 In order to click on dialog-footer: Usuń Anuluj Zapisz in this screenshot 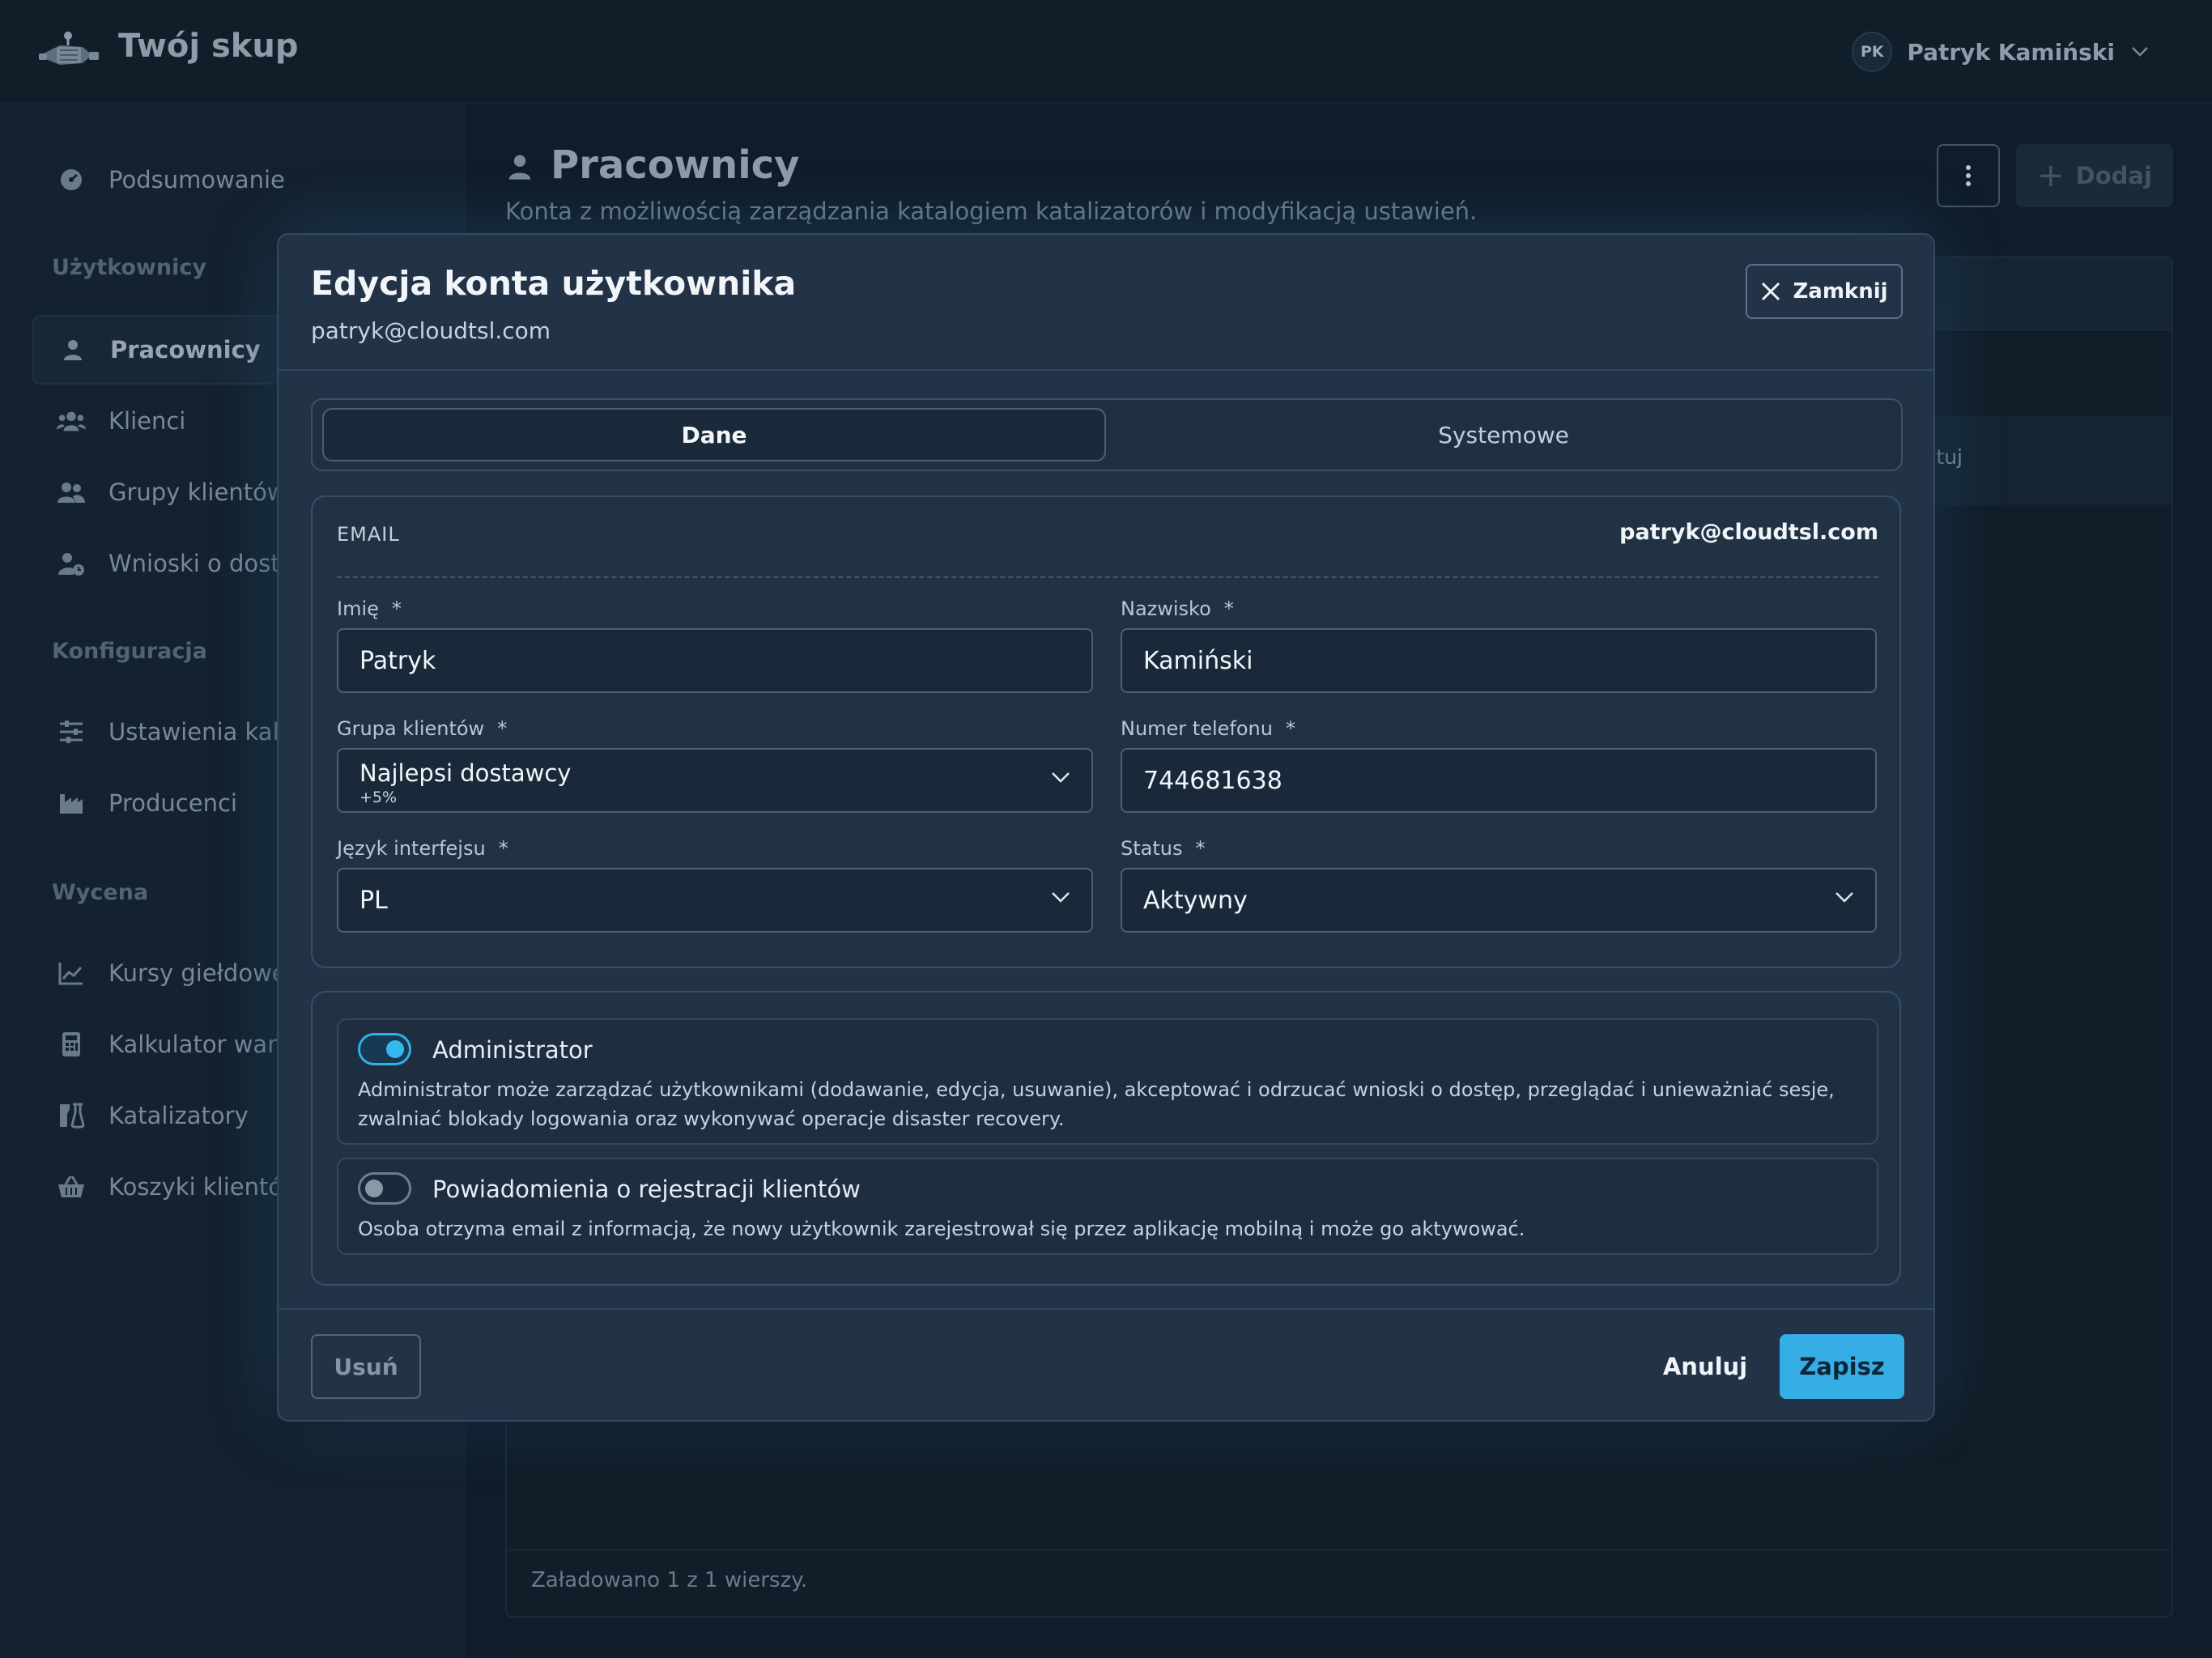, I will do `click(1106, 1365)`.